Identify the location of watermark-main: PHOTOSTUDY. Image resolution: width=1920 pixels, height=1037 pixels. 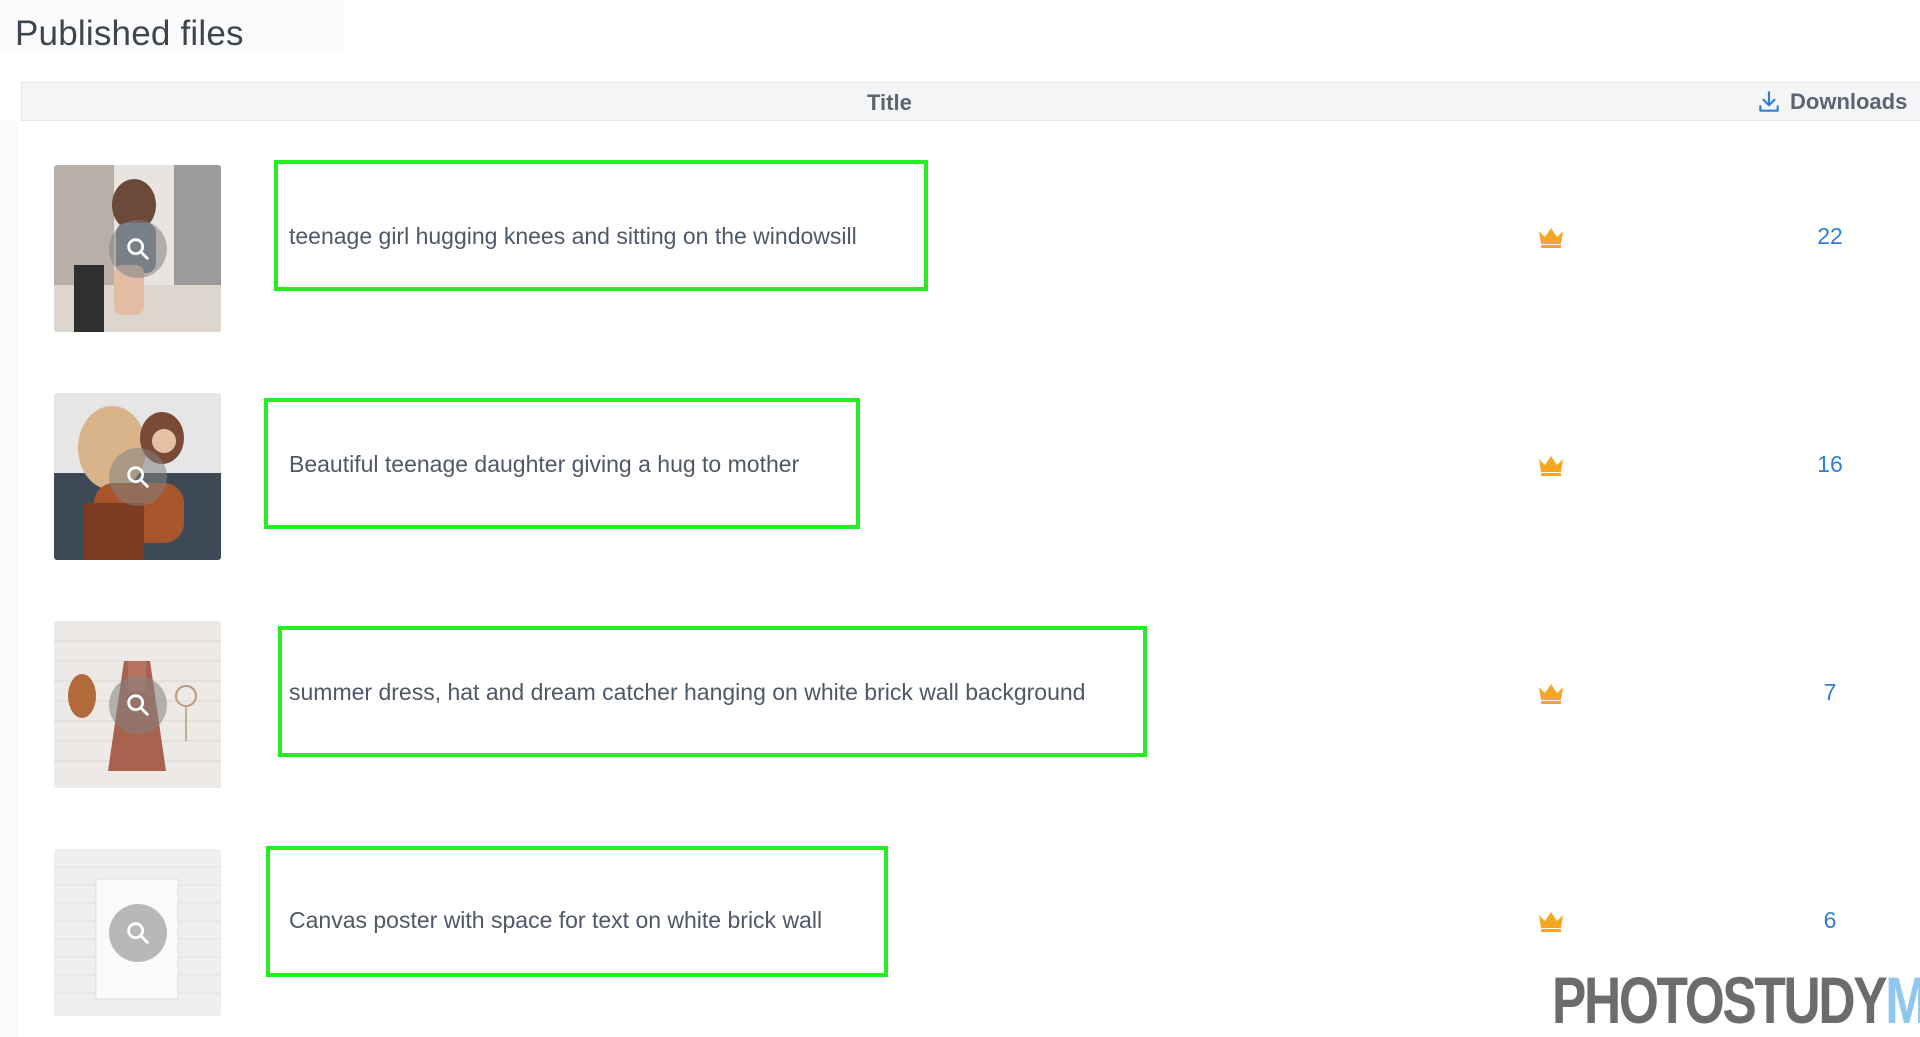
(1720, 1000).